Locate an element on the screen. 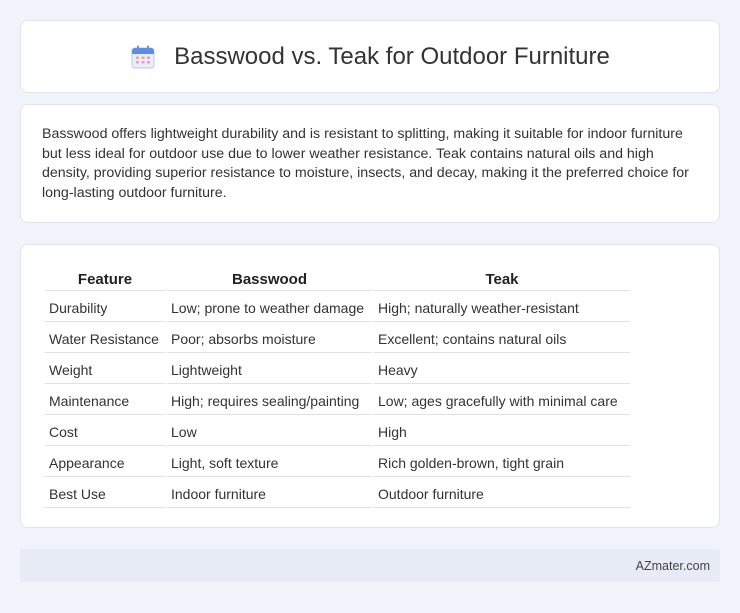  basswood-cell: Low is located at coordinates (269, 431).